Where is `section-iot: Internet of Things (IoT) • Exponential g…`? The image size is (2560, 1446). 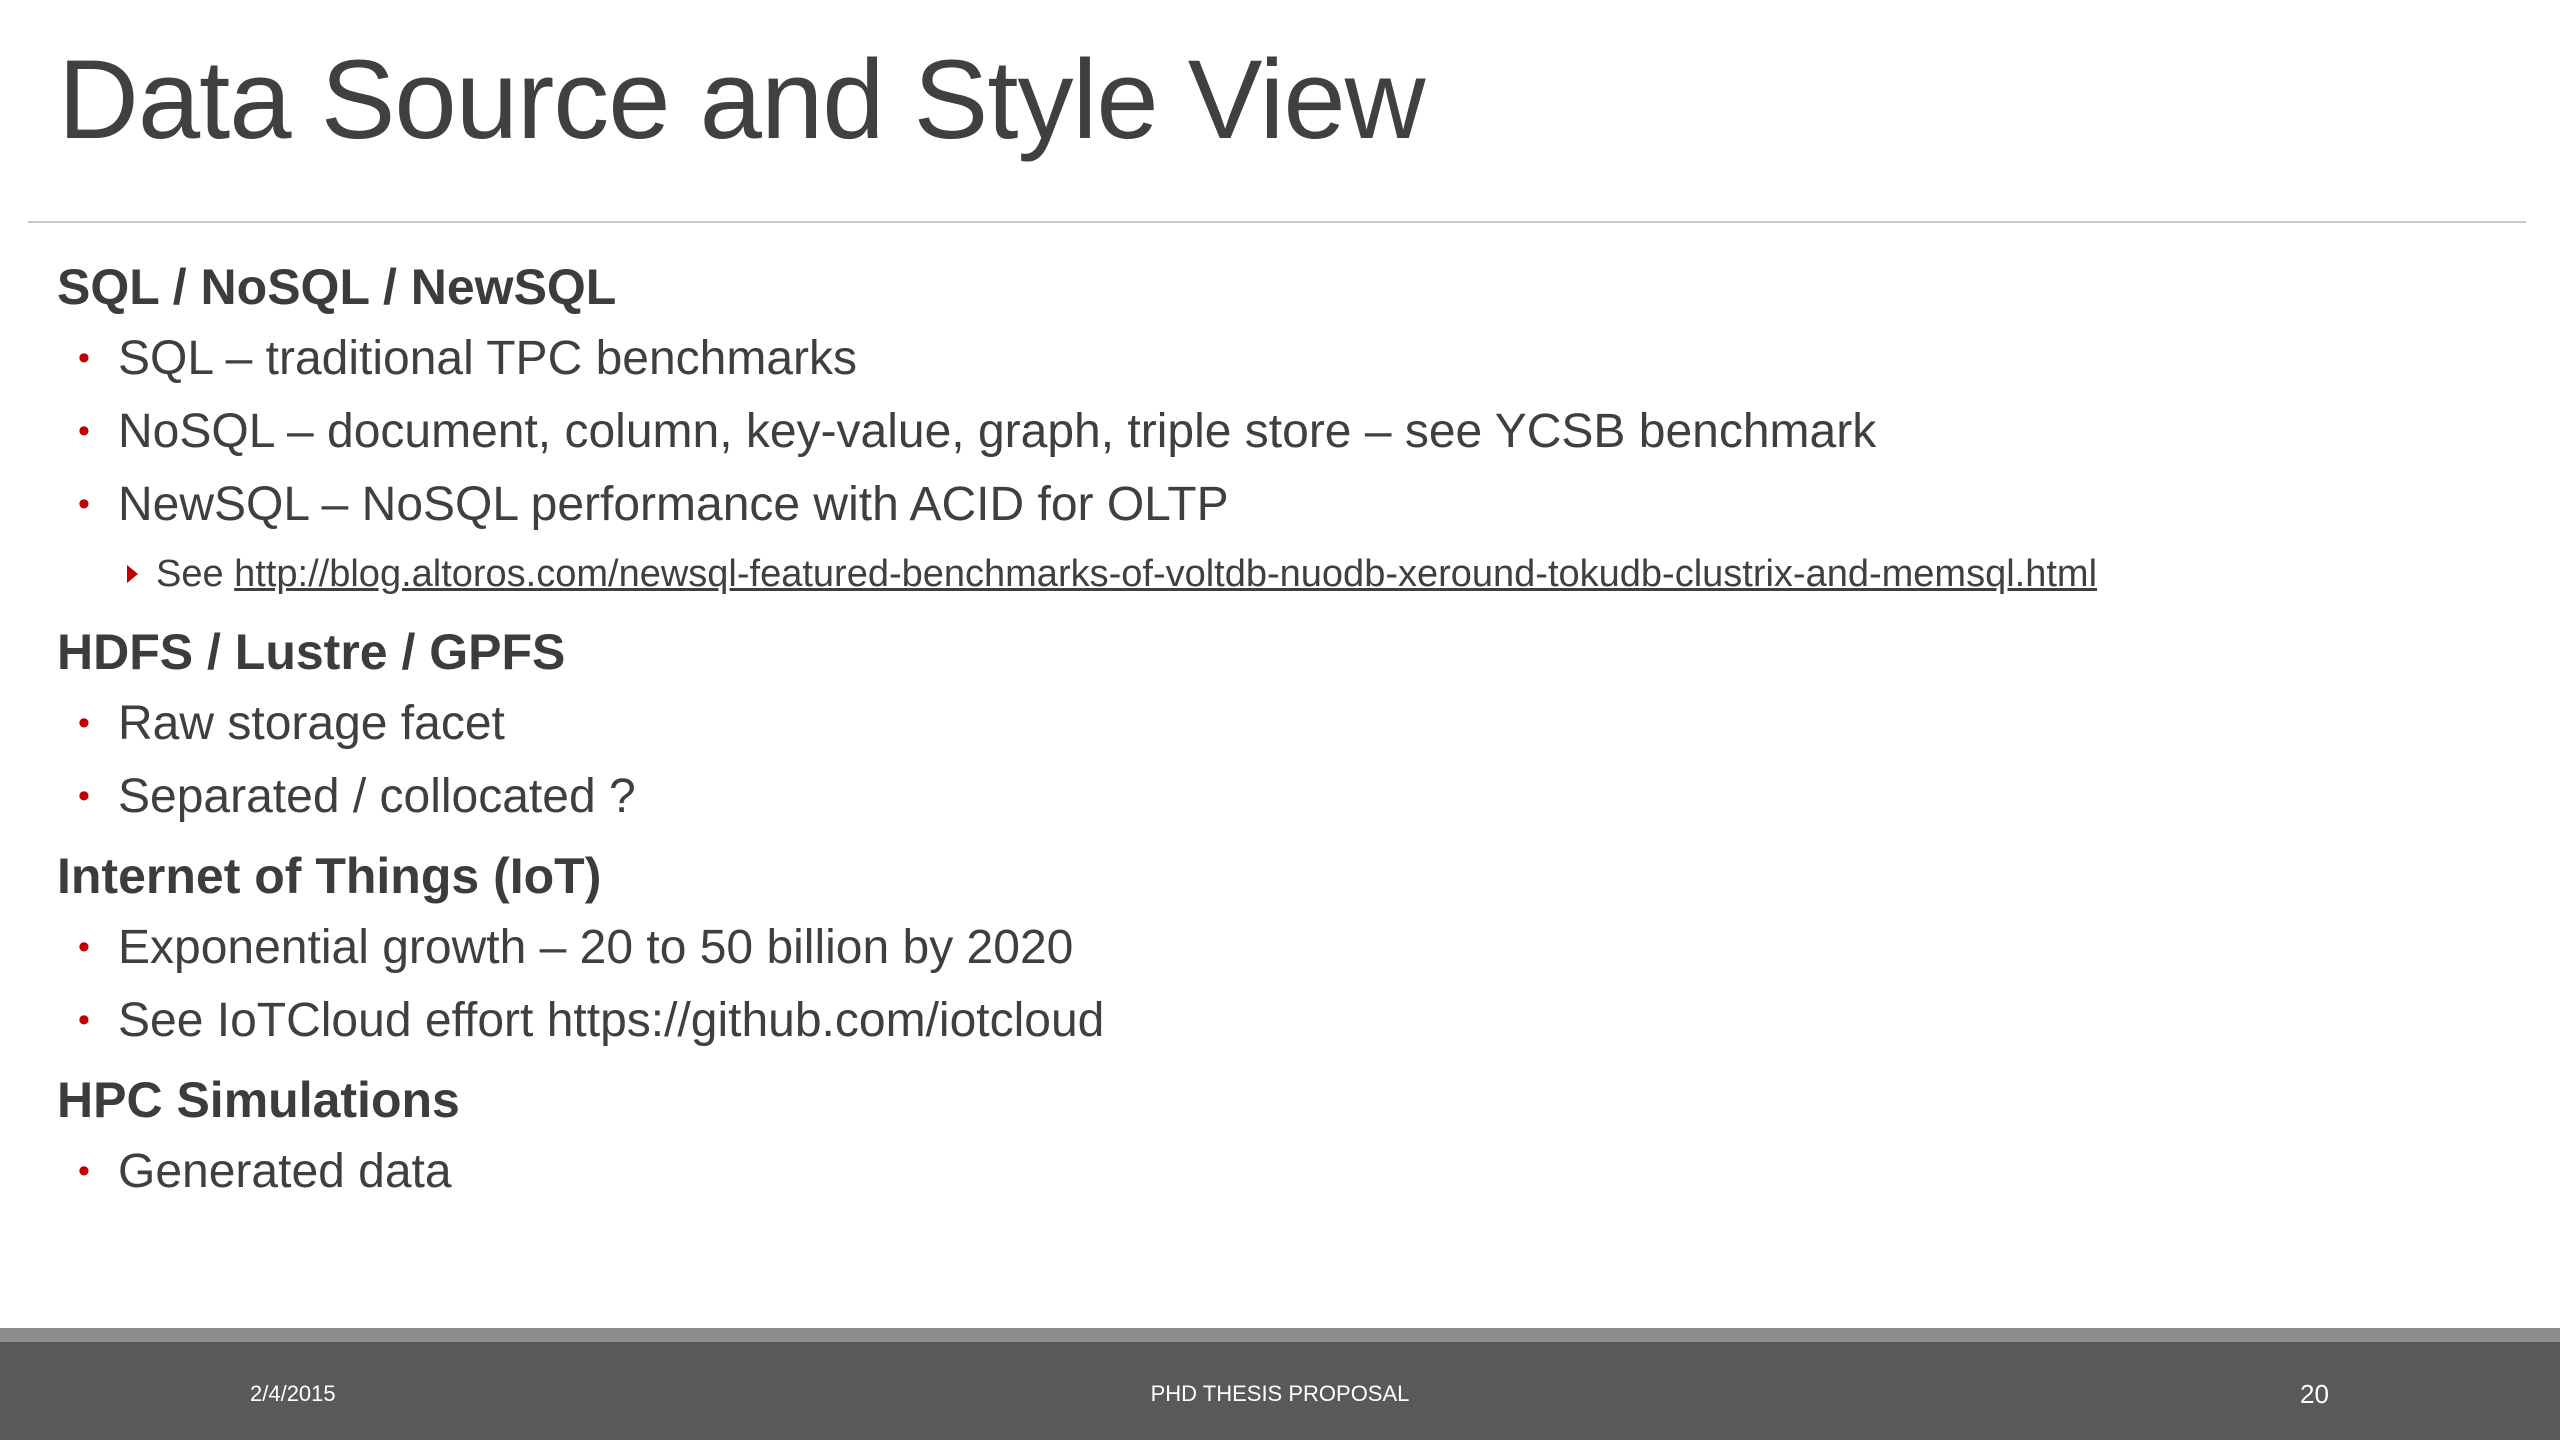 section-iot: Internet of Things (IoT) • Exponential g… is located at coordinates (1277, 949).